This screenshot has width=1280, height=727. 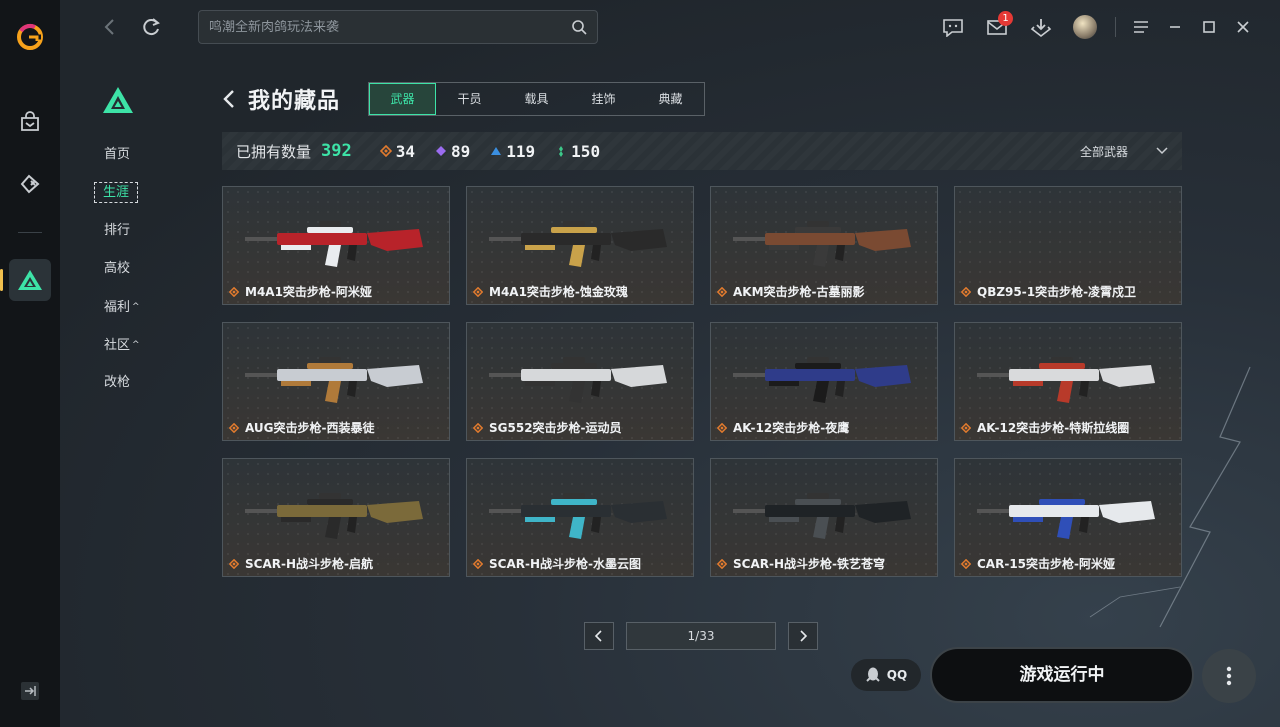 I want to click on close-button, so click(x=1243, y=27).